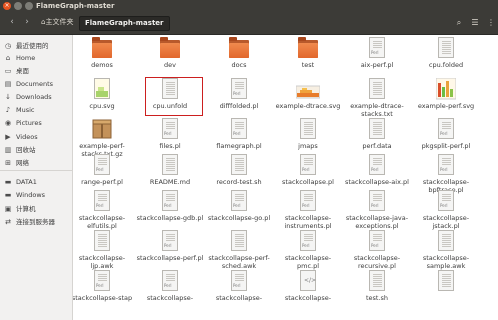  I want to click on sidebar-item-label: 网络, so click(22, 163).